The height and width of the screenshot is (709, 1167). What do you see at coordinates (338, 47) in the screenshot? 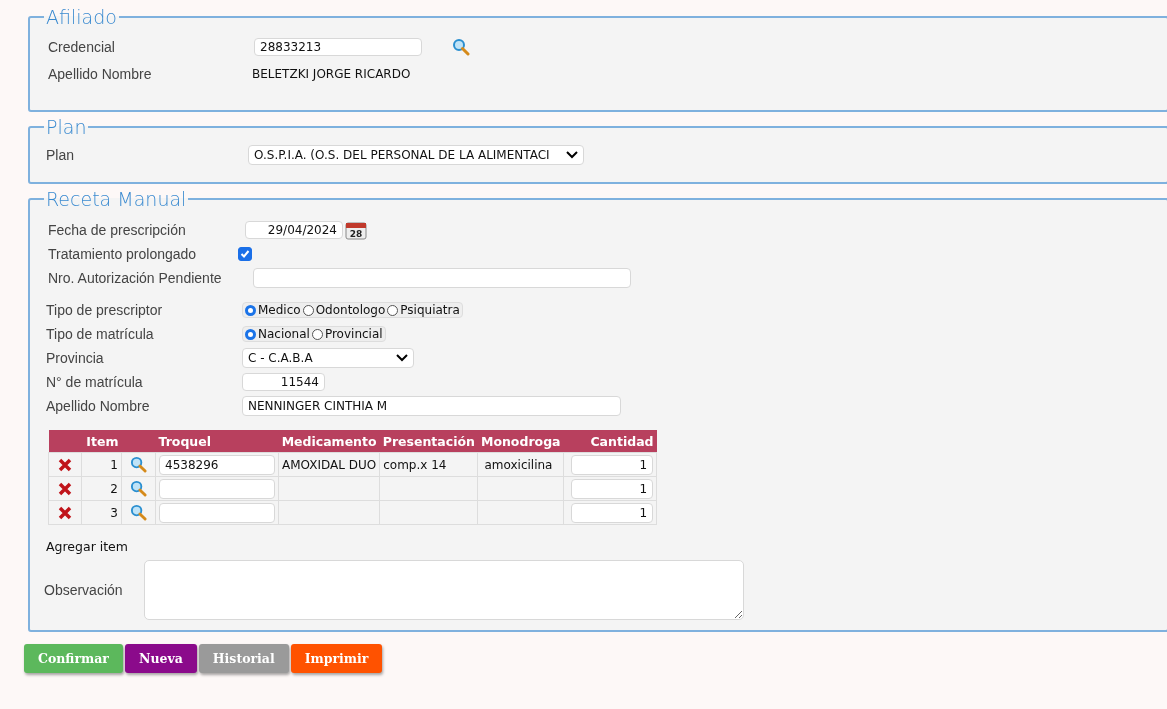
I see `credencial-field: 28833213` at bounding box center [338, 47].